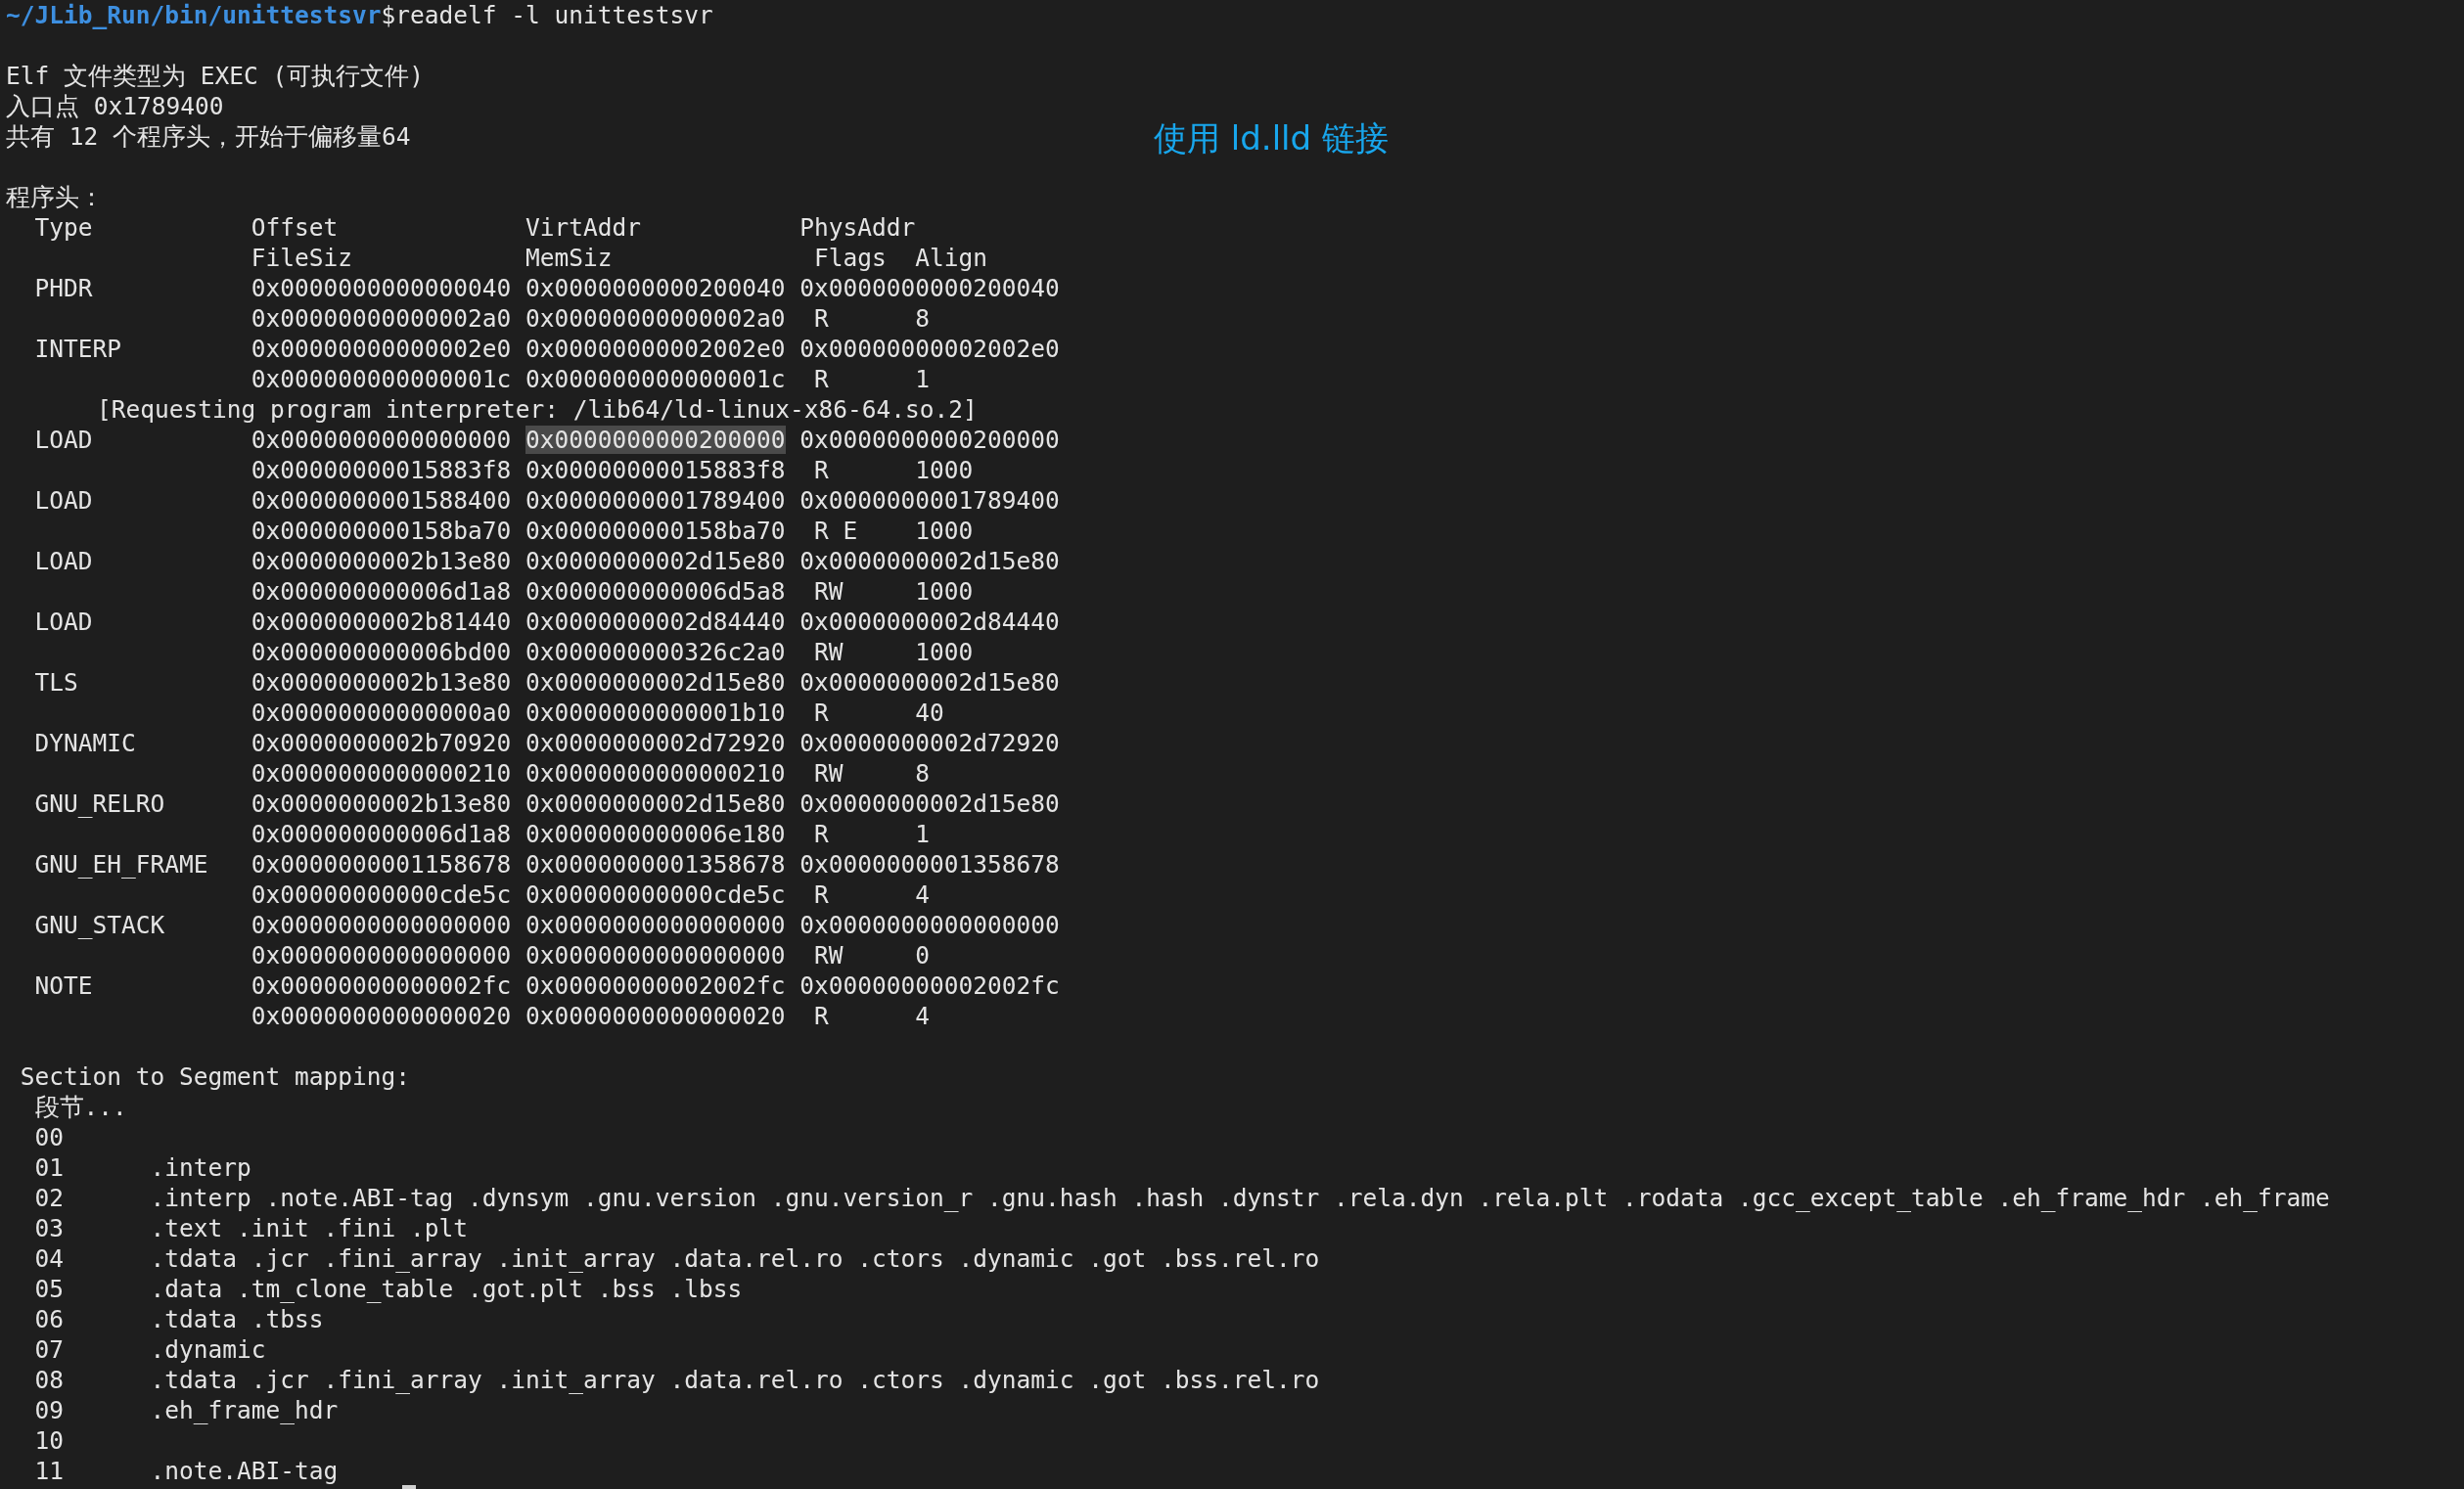 The image size is (2464, 1489). What do you see at coordinates (929, 864) in the screenshot?
I see `physical-address: 0x0000000001358678` at bounding box center [929, 864].